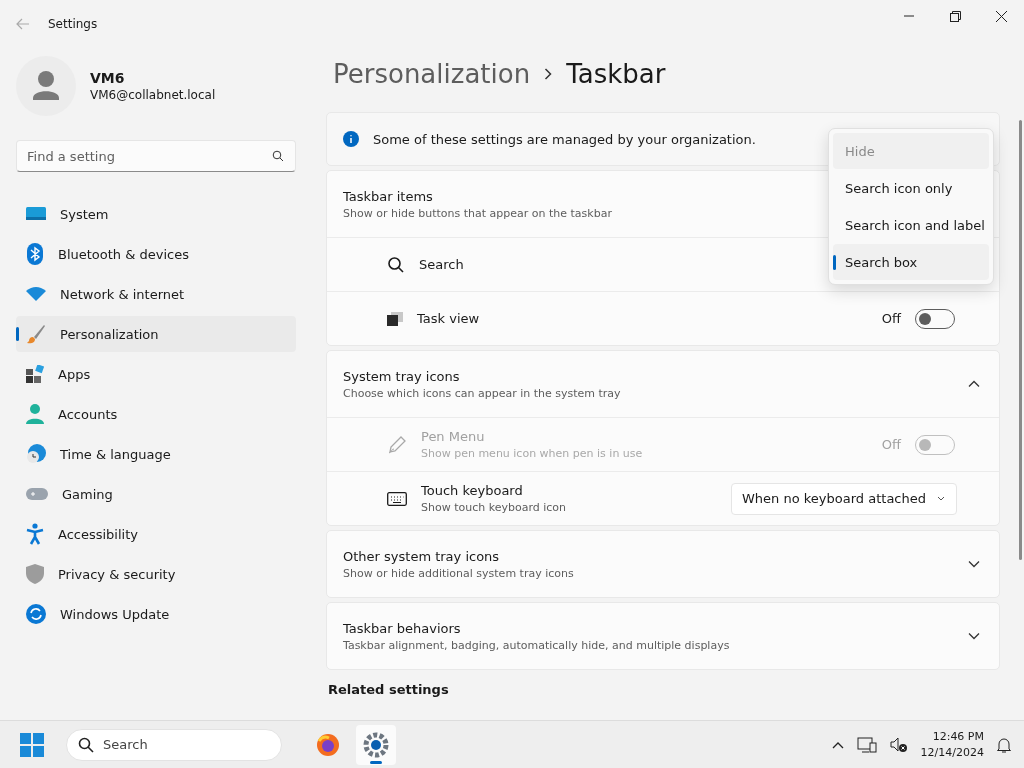 This screenshot has width=1024, height=768. What do you see at coordinates (328, 744) in the screenshot?
I see `fox-globe-icon` at bounding box center [328, 744].